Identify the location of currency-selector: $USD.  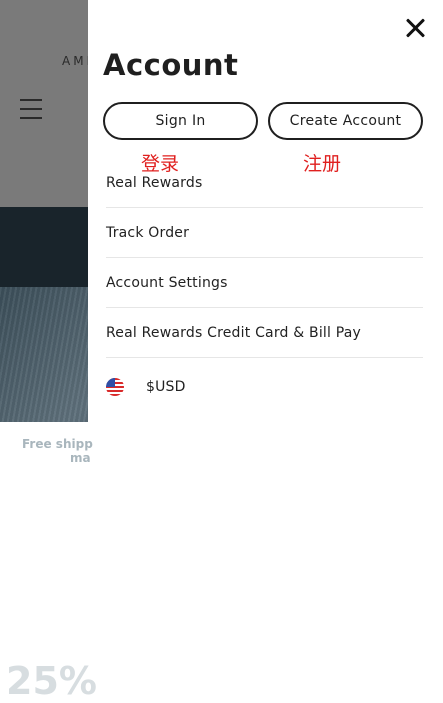
(264, 387).